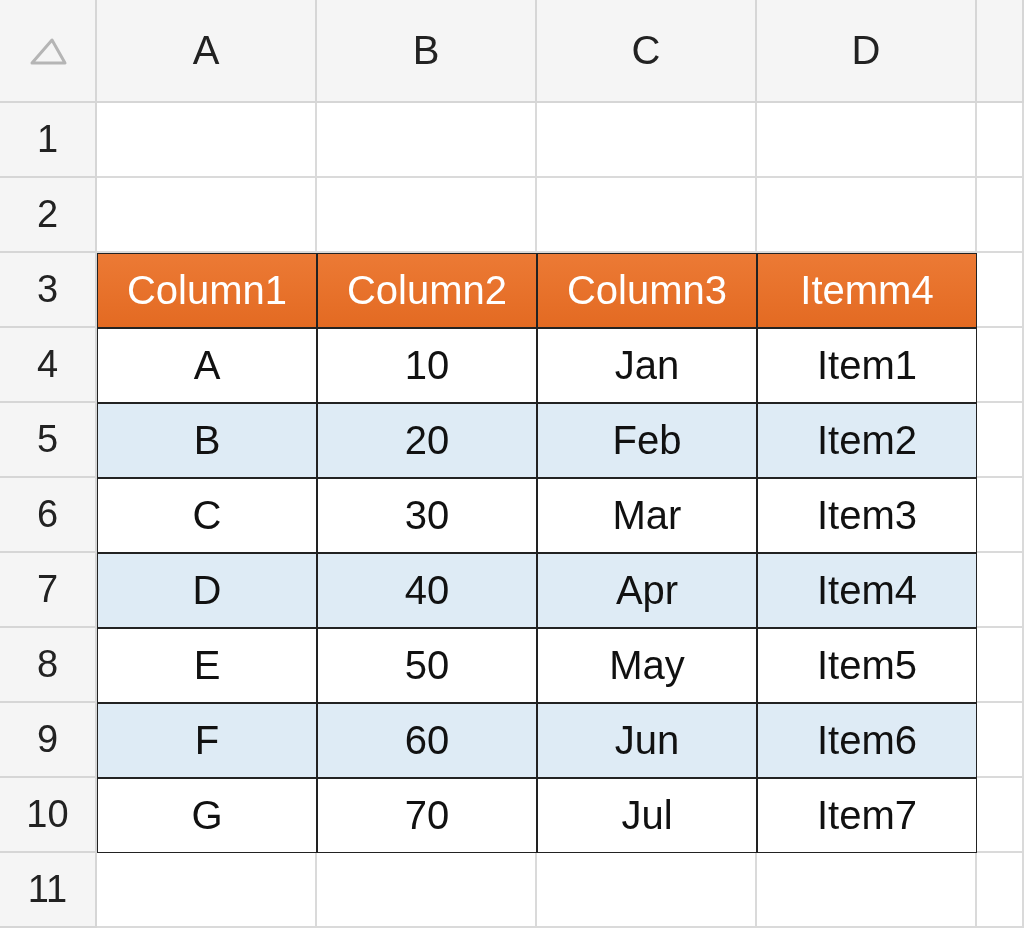  What do you see at coordinates (647, 740) in the screenshot?
I see `table-cell: Jun` at bounding box center [647, 740].